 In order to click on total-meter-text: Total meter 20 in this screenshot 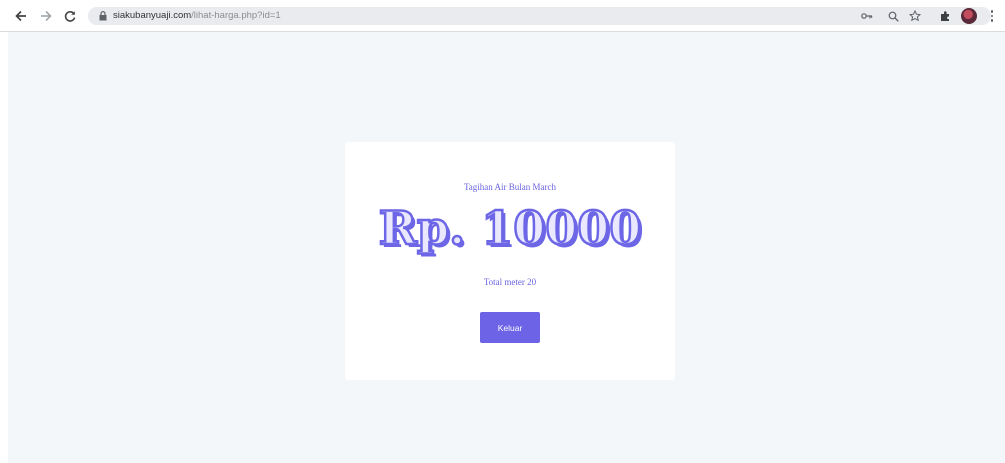, I will do `click(510, 282)`.